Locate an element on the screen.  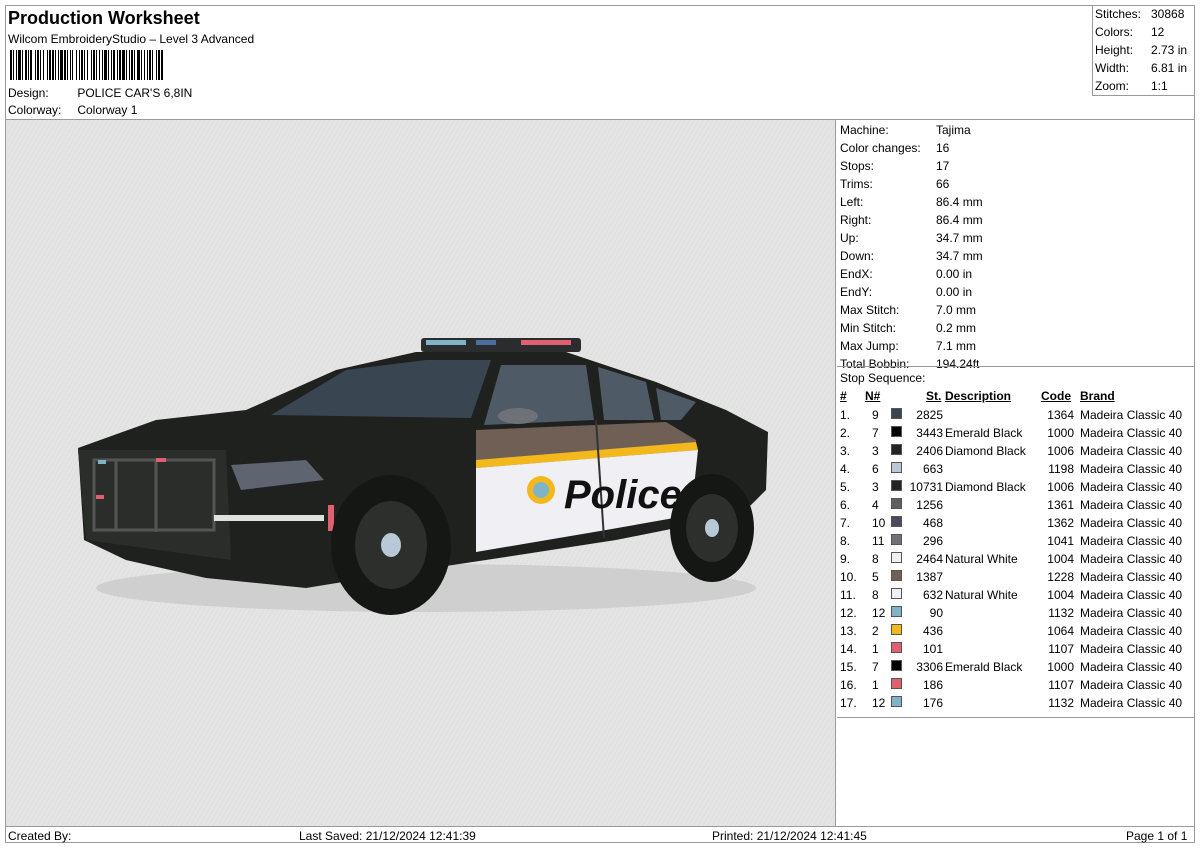
stop-index: 16. is located at coordinates (848, 685).